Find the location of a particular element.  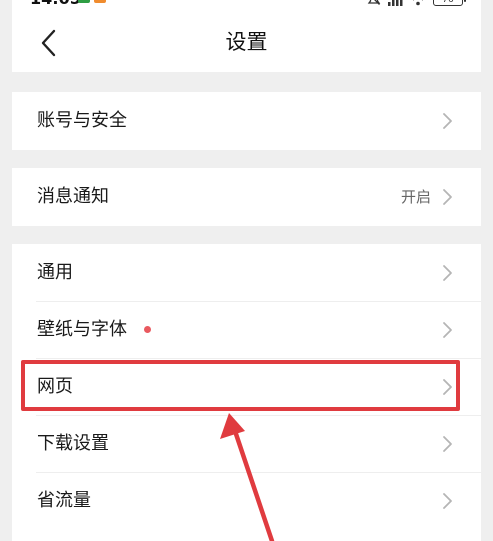

row-label: 下载设置 is located at coordinates (73, 443).